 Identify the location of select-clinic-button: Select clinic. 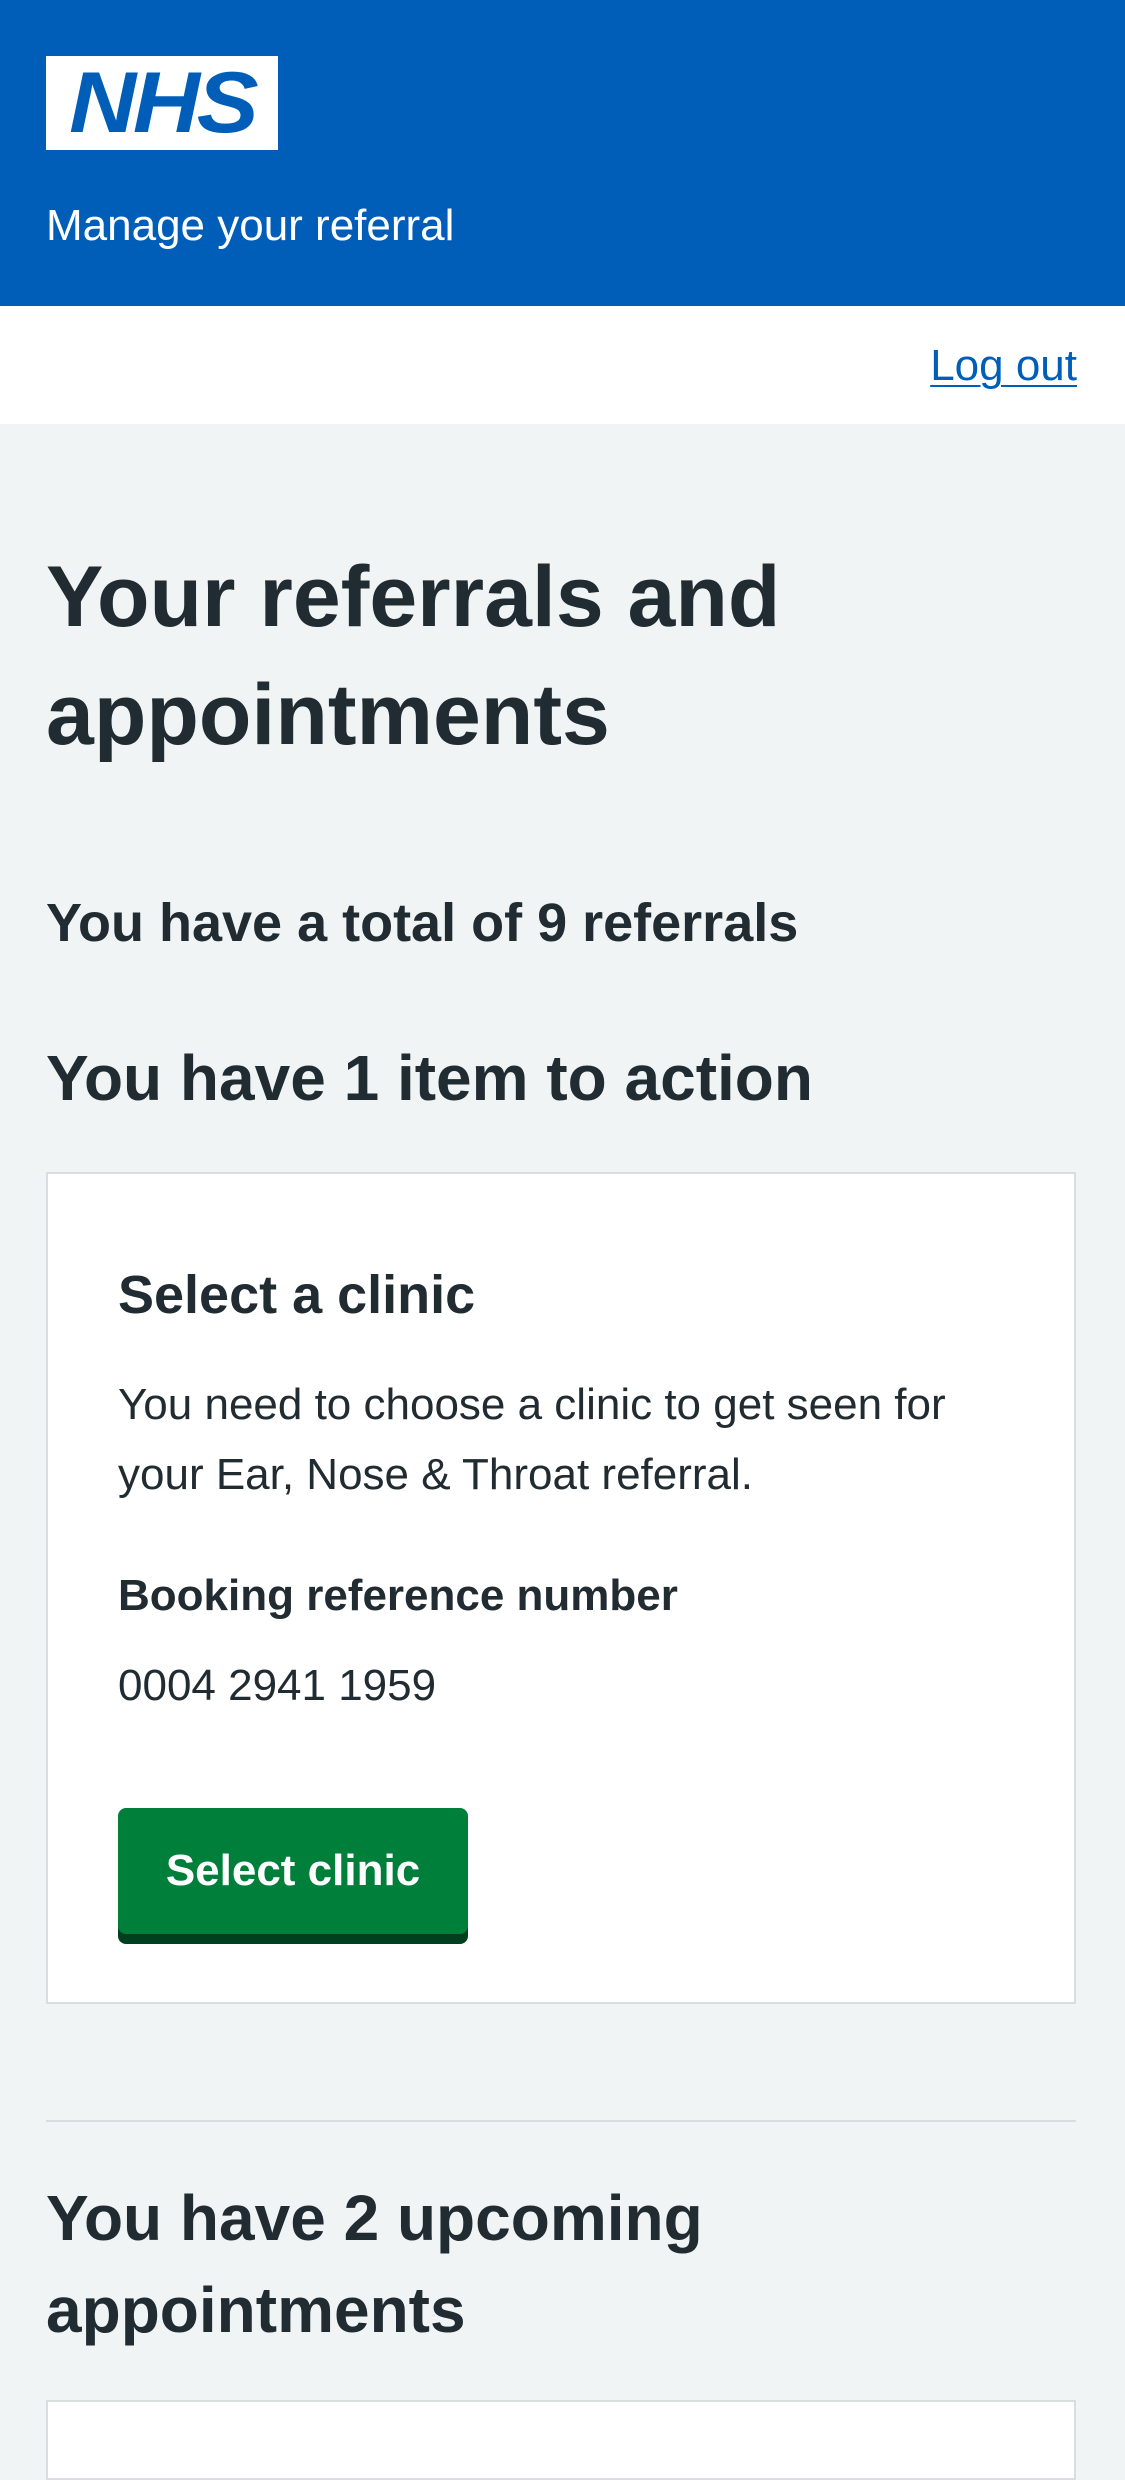
(293, 1871).